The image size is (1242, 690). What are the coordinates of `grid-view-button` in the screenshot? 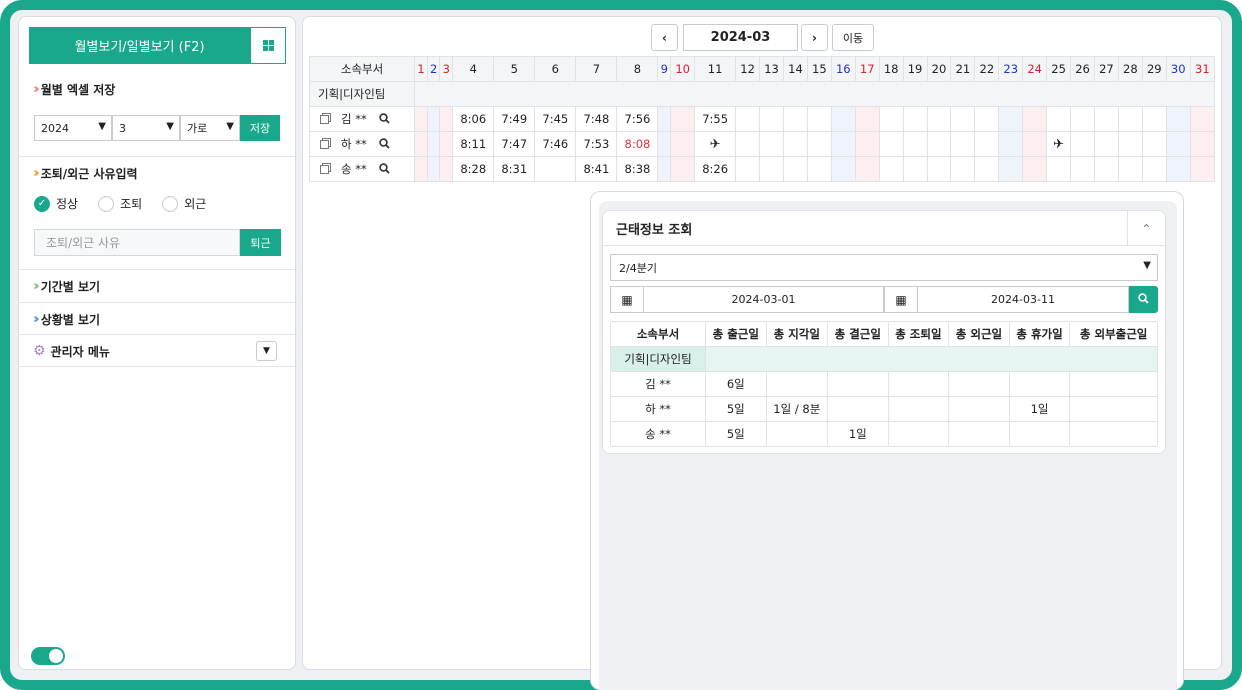 It's located at (268, 45).